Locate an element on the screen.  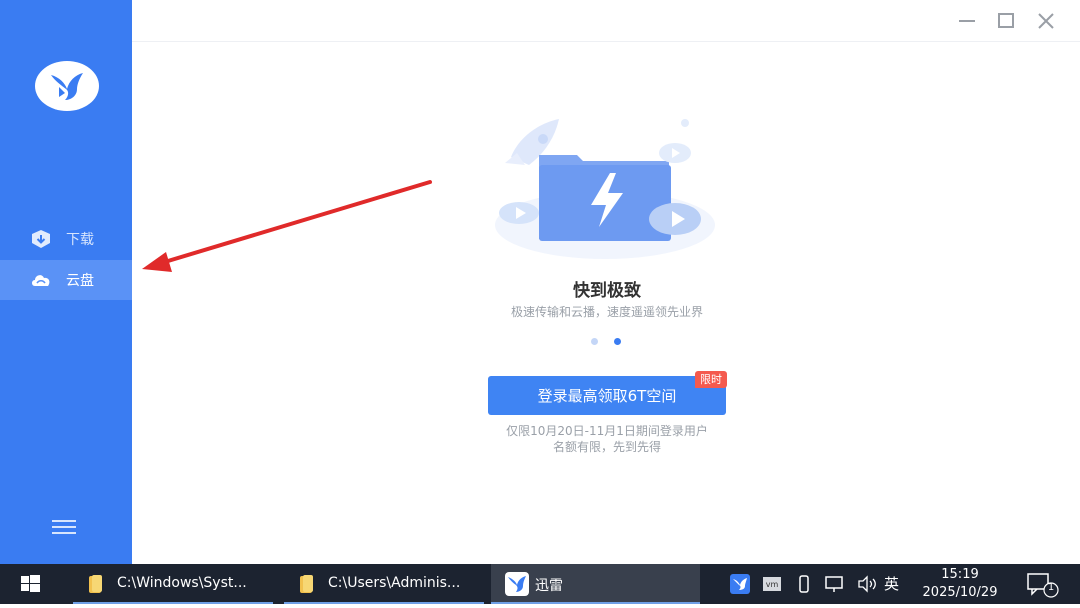
limited-time-badge: 限时 is located at coordinates (711, 379).